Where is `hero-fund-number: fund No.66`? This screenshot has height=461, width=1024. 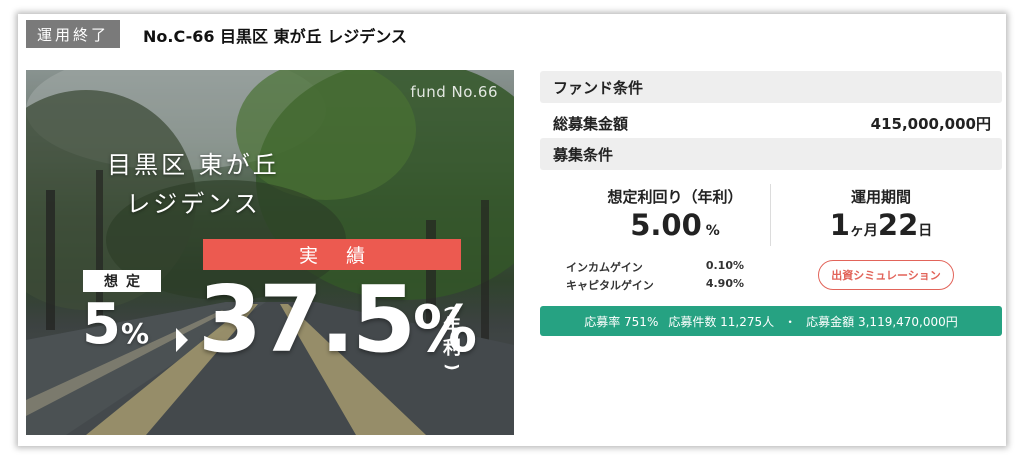
hero-fund-number: fund No.66 is located at coordinates (454, 92).